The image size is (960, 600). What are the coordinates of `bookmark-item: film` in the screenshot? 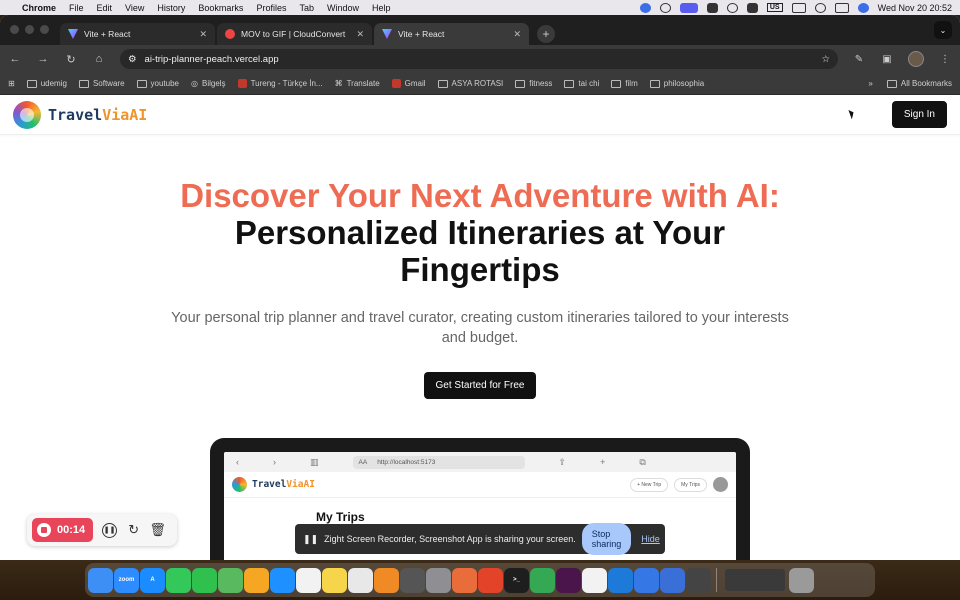 It's located at (624, 83).